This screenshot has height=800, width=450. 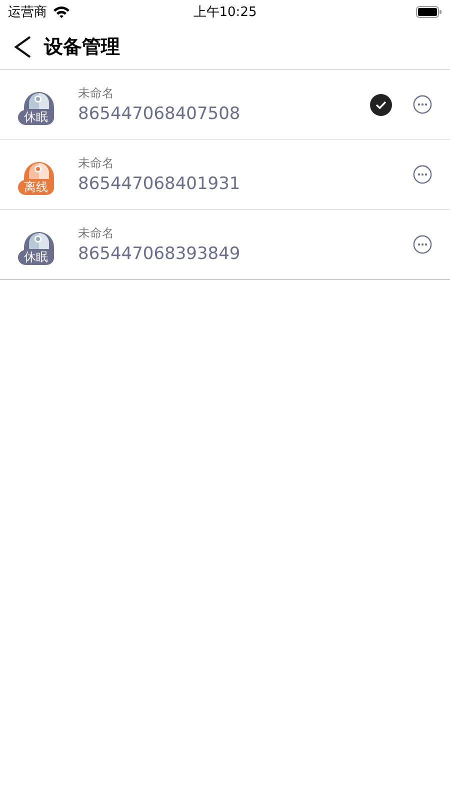 What do you see at coordinates (27, 12) in the screenshot?
I see `carrier-name: 运营商` at bounding box center [27, 12].